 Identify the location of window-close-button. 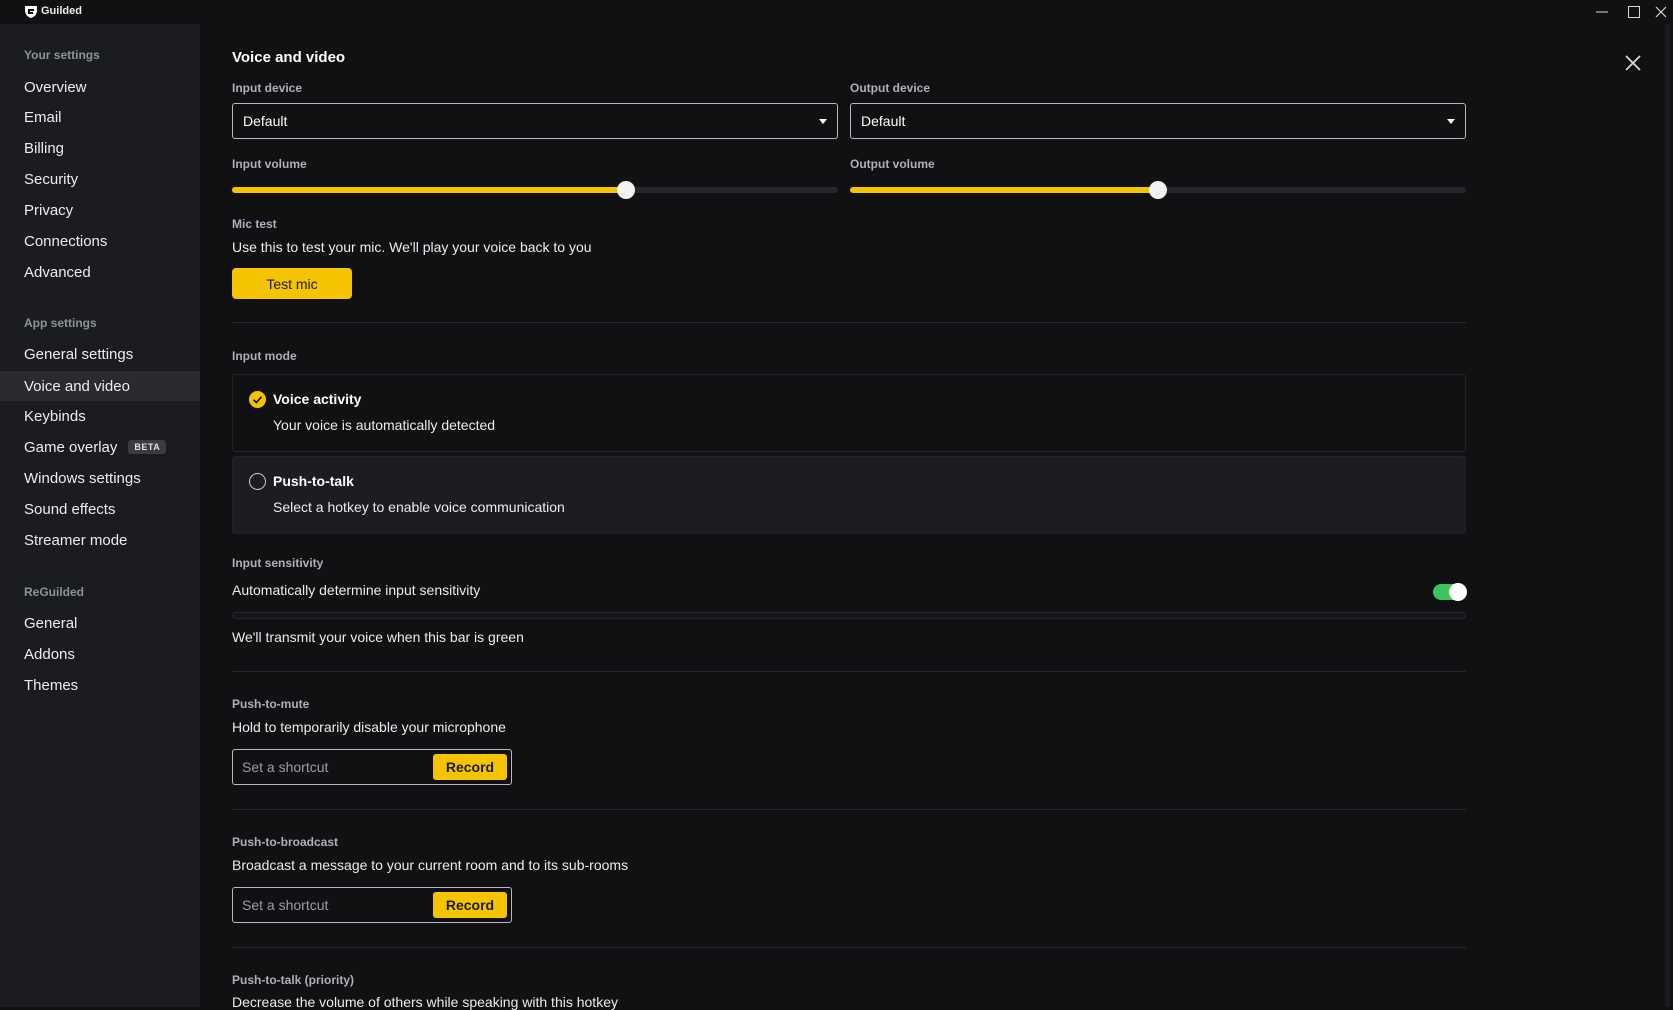
(1660, 12).